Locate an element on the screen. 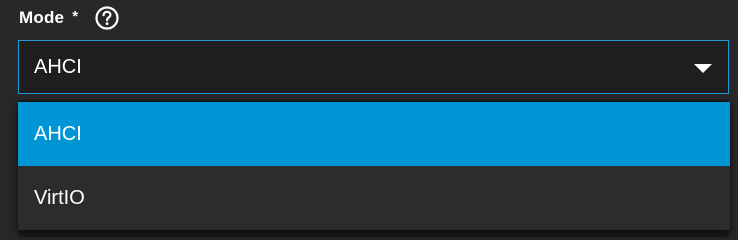  select-value: AHCI is located at coordinates (58, 67).